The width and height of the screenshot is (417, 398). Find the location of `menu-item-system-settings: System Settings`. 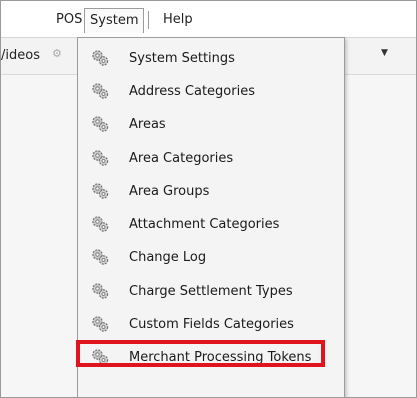

menu-item-system-settings: System Settings is located at coordinates (211, 58).